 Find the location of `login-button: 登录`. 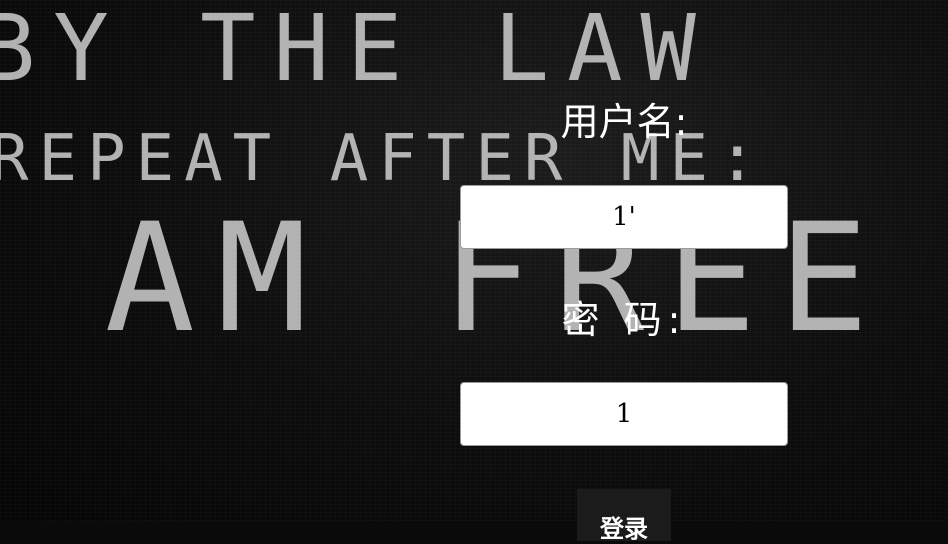

login-button: 登录 is located at coordinates (624, 516).